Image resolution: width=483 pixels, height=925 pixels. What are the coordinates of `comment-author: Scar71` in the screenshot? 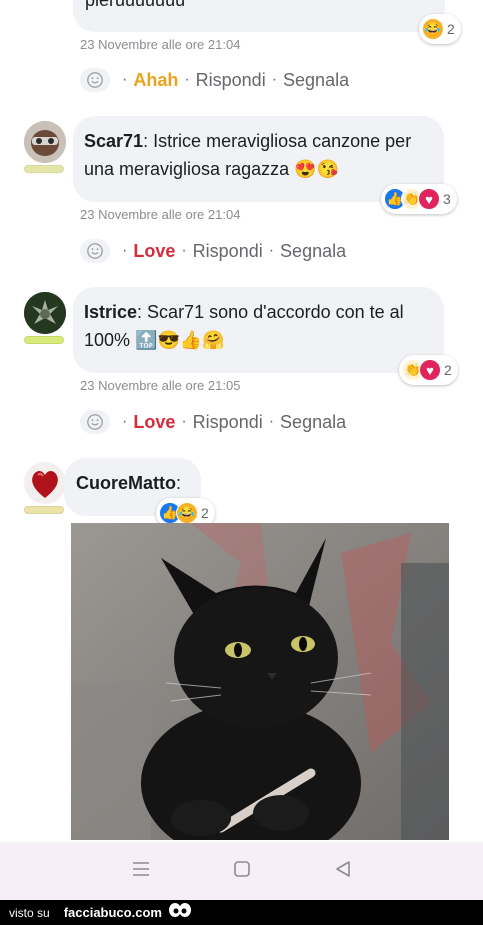 It's located at (113, 141).